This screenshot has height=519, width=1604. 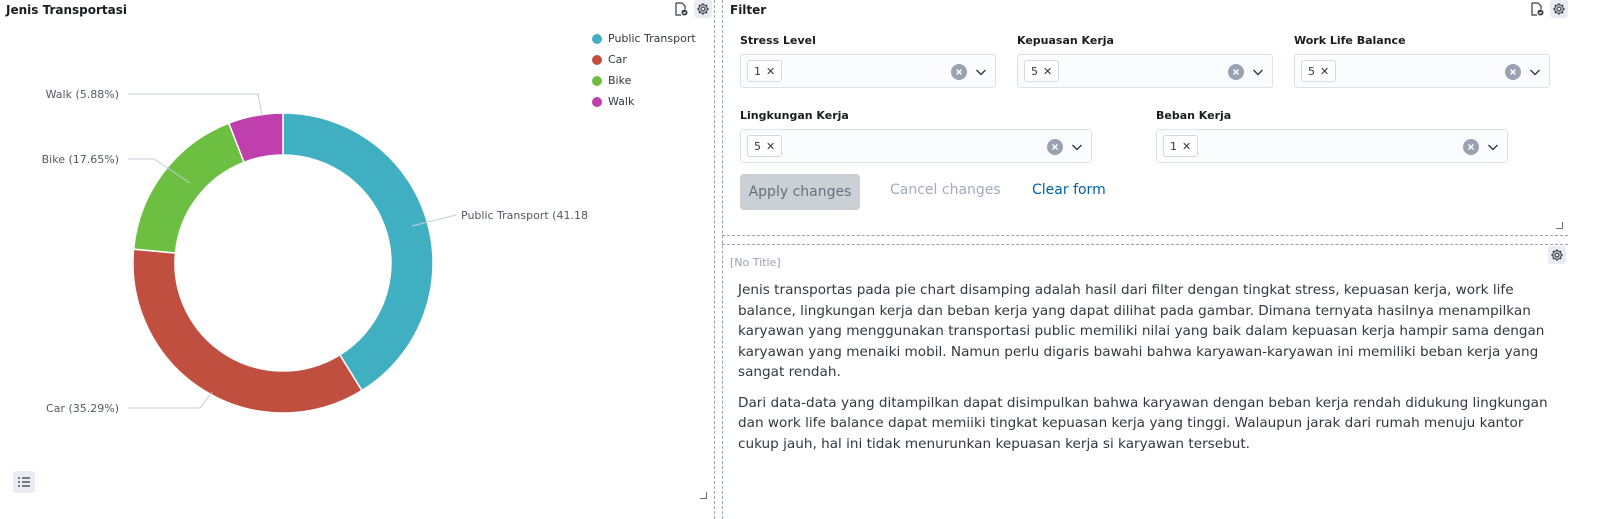 I want to click on control-kepuasan-kerja: Kepuasan Kerja 5 ✕, so click(x=1145, y=61).